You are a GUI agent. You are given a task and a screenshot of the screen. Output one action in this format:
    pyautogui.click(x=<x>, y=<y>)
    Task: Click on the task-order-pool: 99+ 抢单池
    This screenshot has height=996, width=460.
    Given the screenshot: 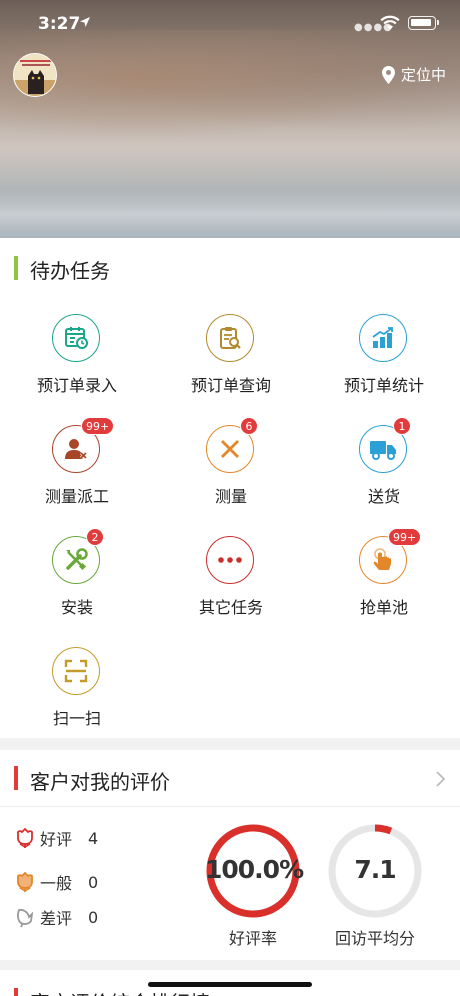 What is the action you would take?
    pyautogui.click(x=384, y=587)
    